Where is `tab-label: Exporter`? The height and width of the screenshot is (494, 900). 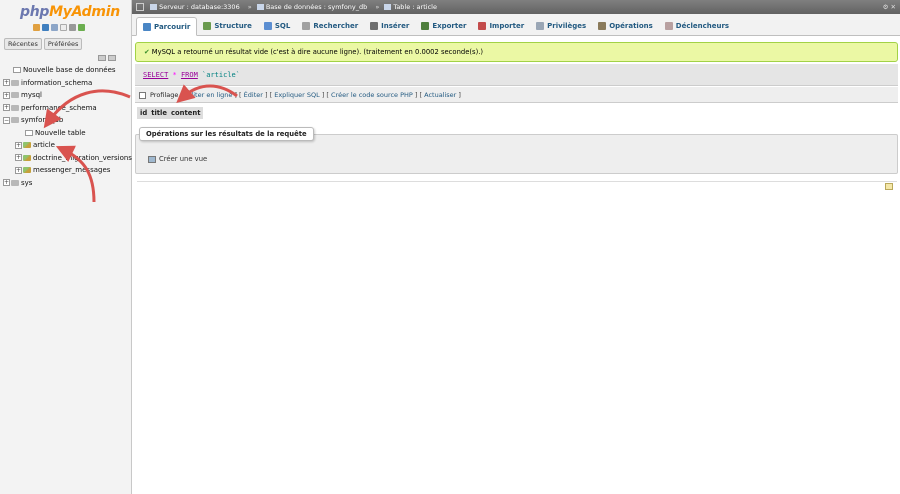 tab-label: Exporter is located at coordinates (449, 25).